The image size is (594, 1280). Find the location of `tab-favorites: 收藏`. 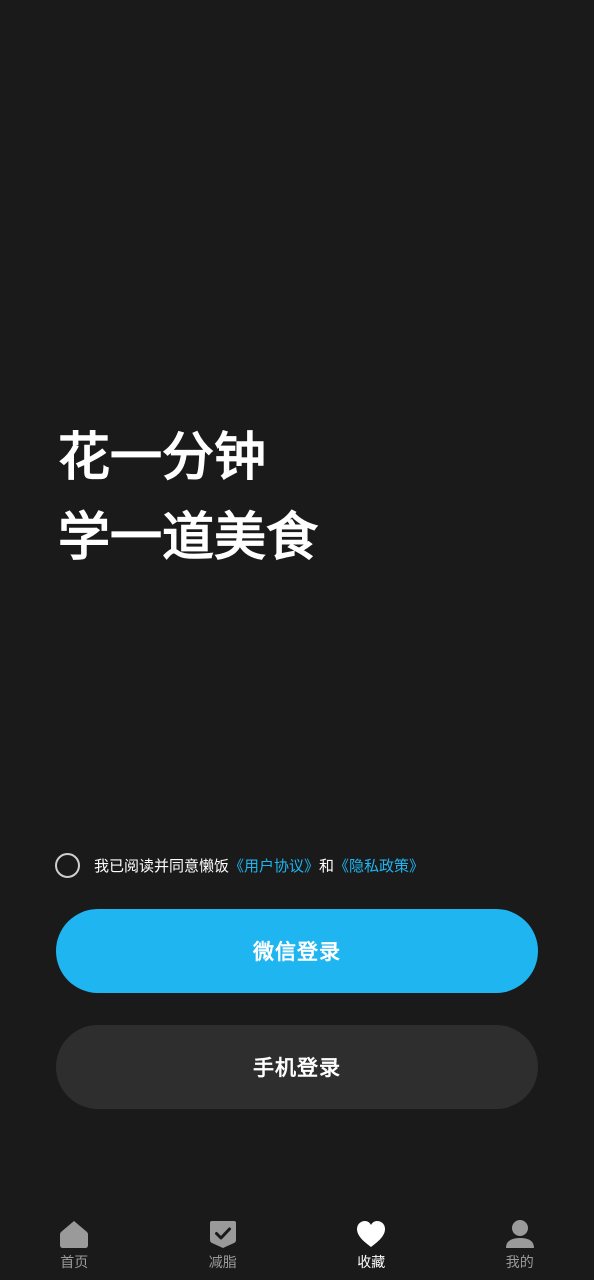

tab-favorites: 收藏 is located at coordinates (371, 1246).